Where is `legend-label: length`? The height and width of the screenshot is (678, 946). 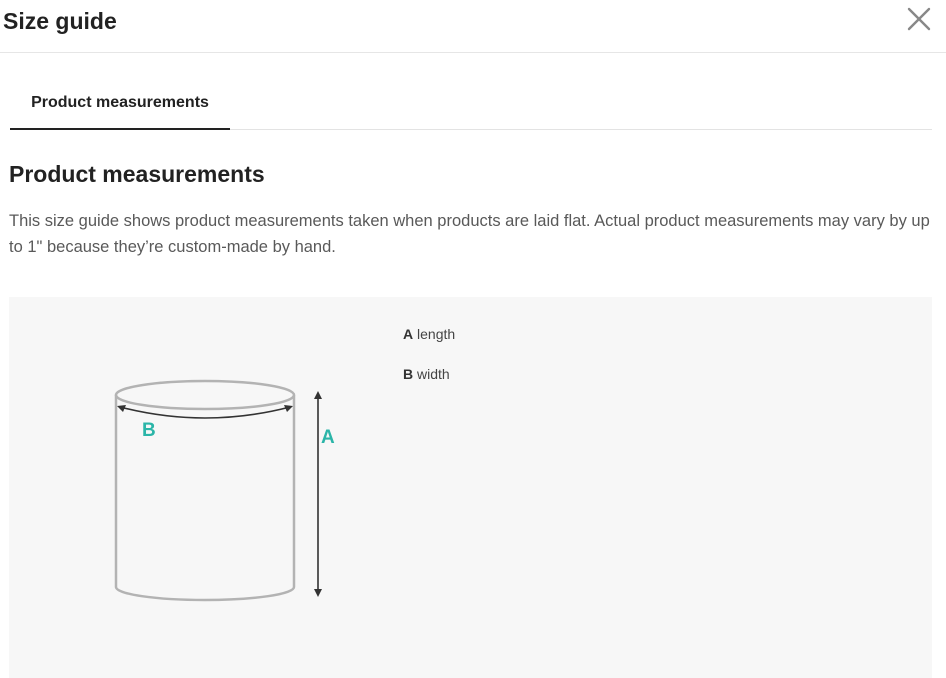 legend-label: length is located at coordinates (436, 334).